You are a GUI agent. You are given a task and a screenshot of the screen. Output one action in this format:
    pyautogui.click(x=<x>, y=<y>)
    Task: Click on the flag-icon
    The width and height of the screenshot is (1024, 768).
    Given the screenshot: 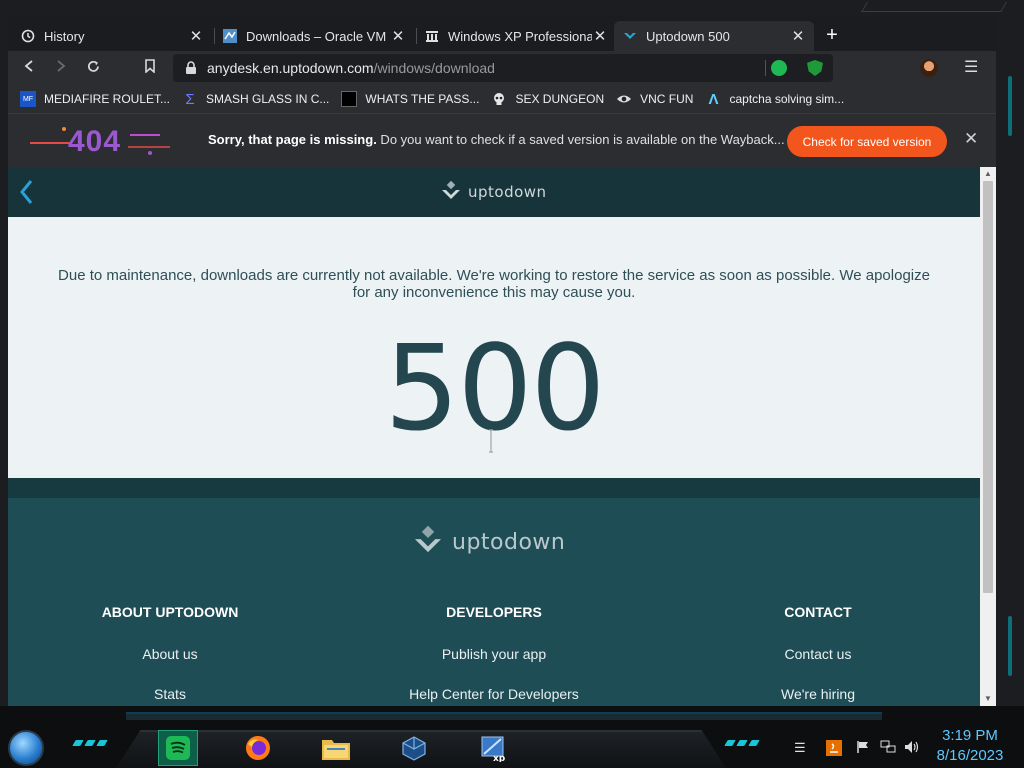 What is the action you would take?
    pyautogui.click(x=863, y=748)
    